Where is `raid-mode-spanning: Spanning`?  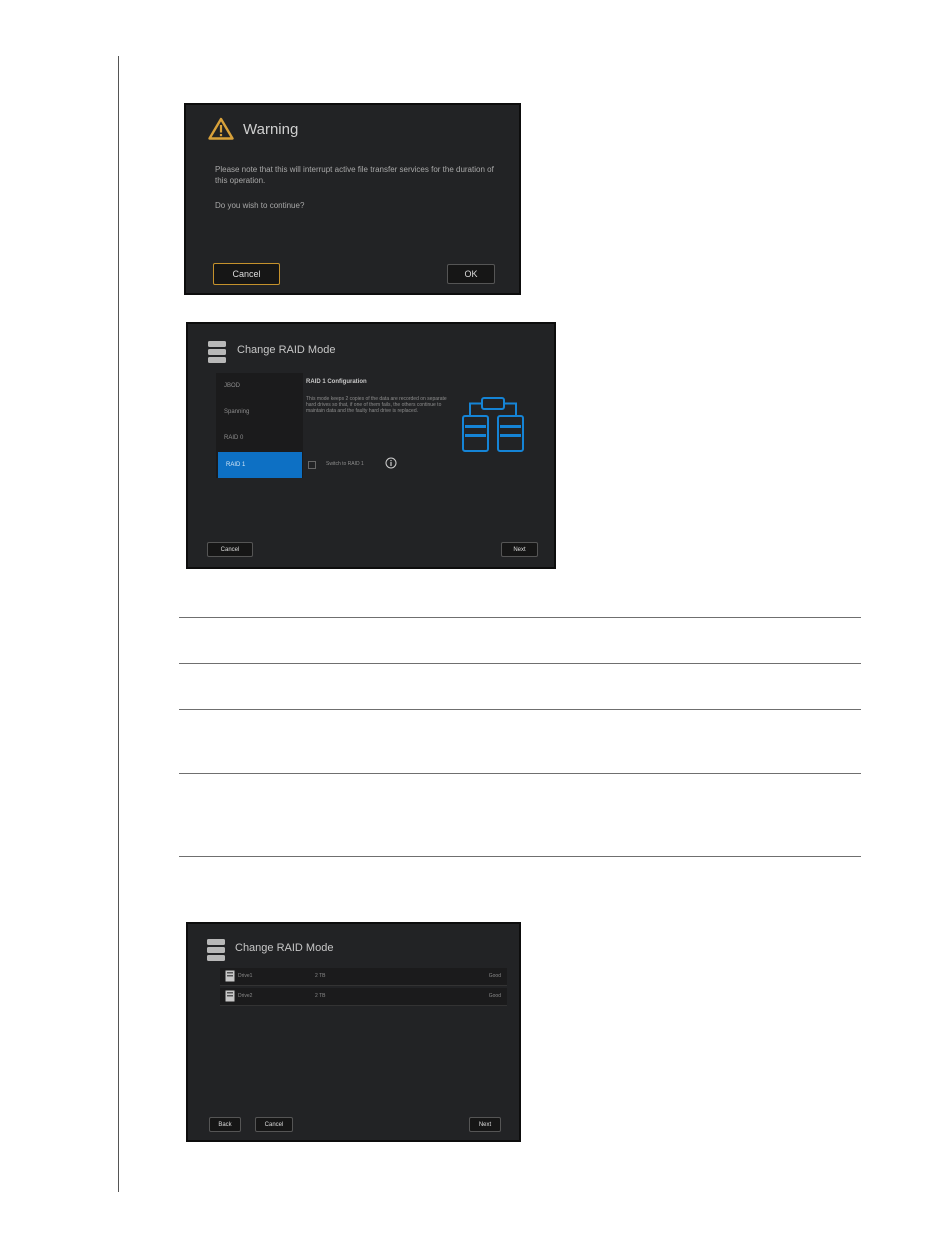 raid-mode-spanning: Spanning is located at coordinates (259, 412).